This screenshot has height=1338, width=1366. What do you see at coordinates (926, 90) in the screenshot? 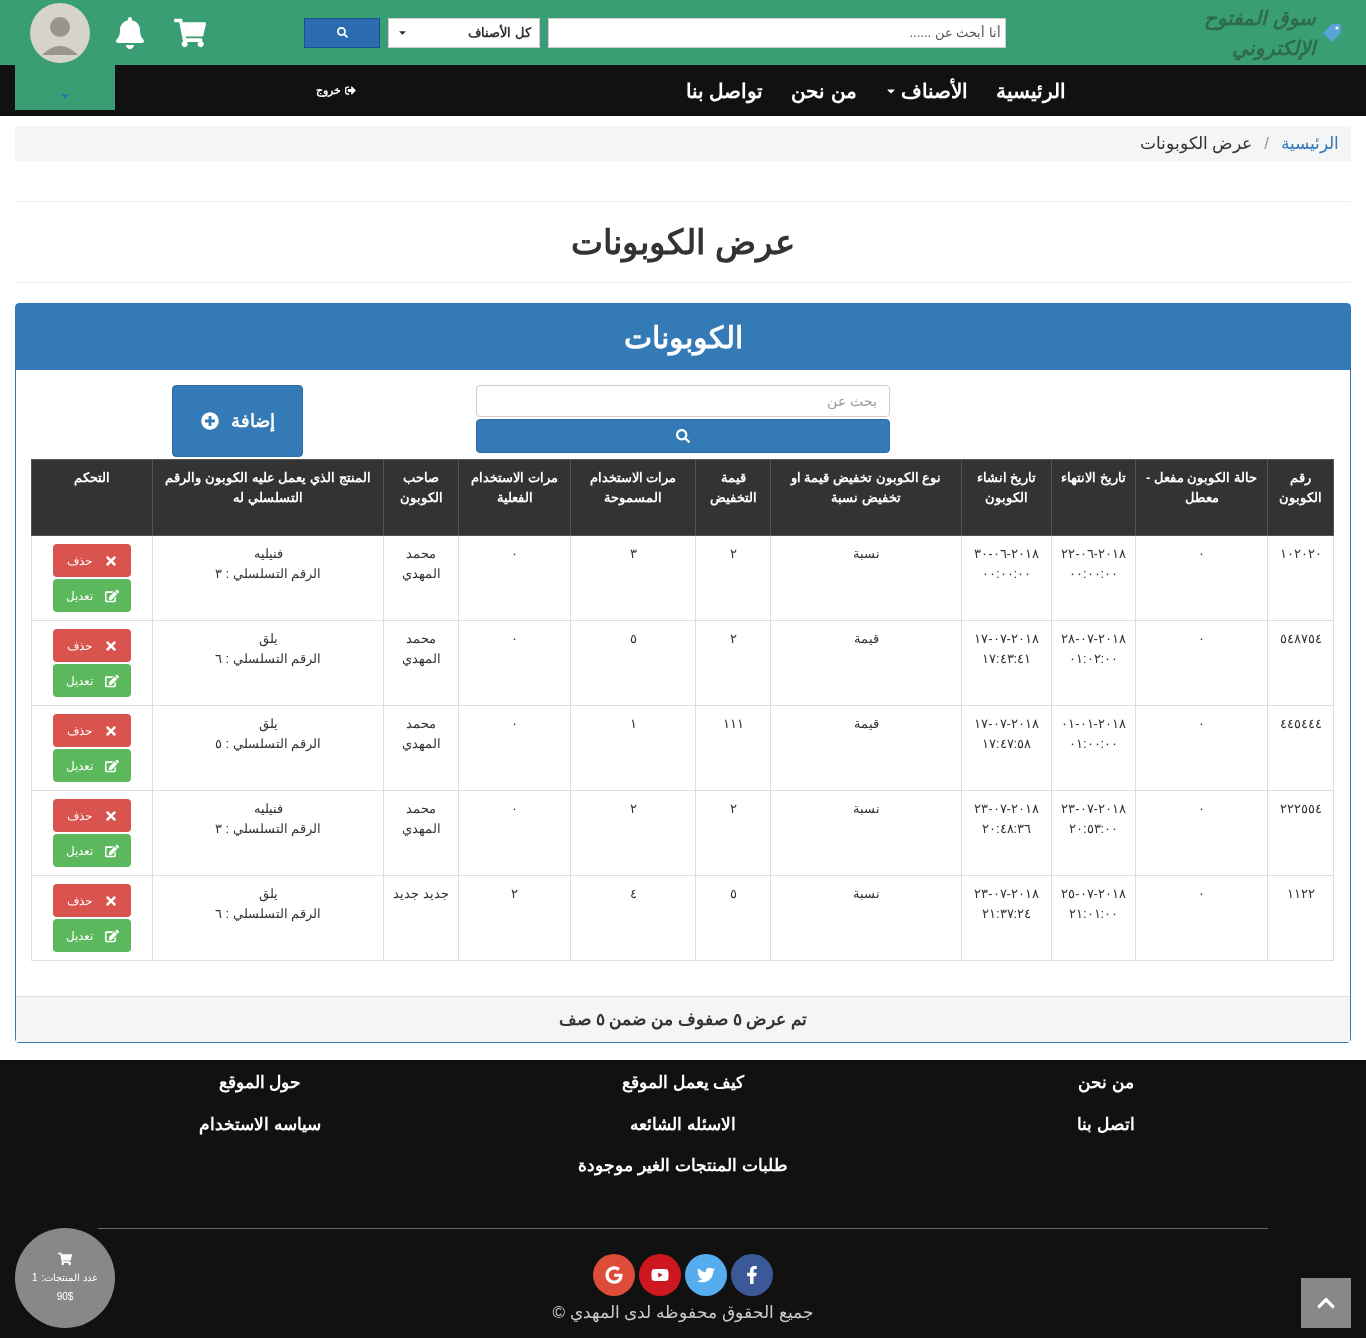
I see `nav-link: الأصناف` at bounding box center [926, 90].